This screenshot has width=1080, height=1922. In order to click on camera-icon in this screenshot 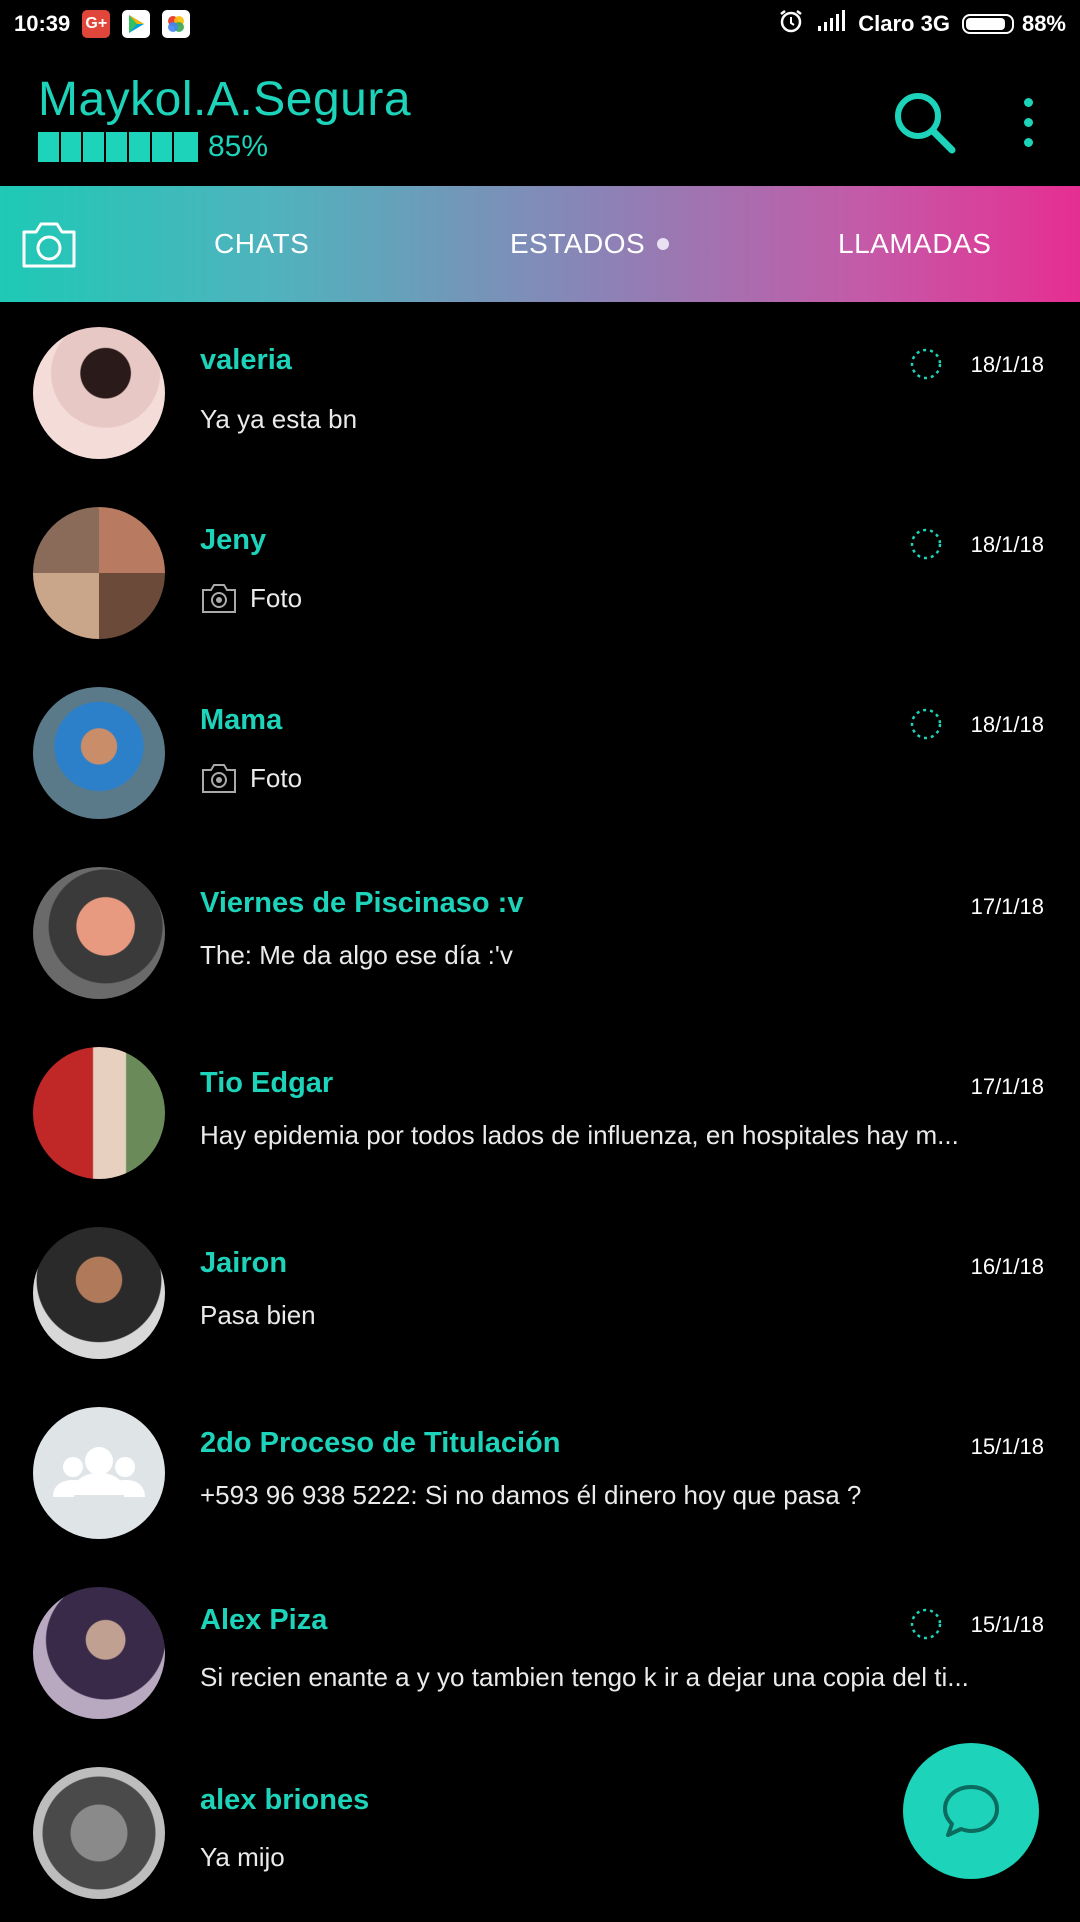, I will do `click(49, 245)`.